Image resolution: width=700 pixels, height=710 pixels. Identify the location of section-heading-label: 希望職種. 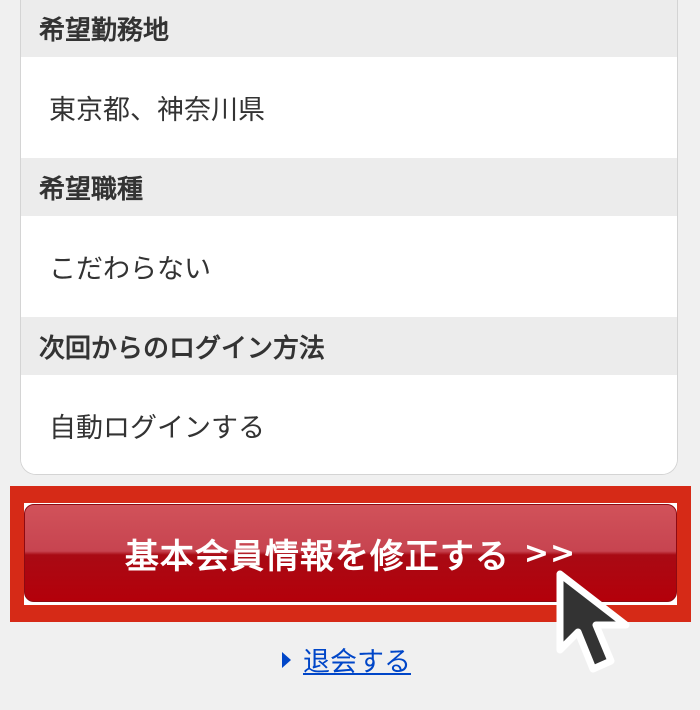
(91, 189).